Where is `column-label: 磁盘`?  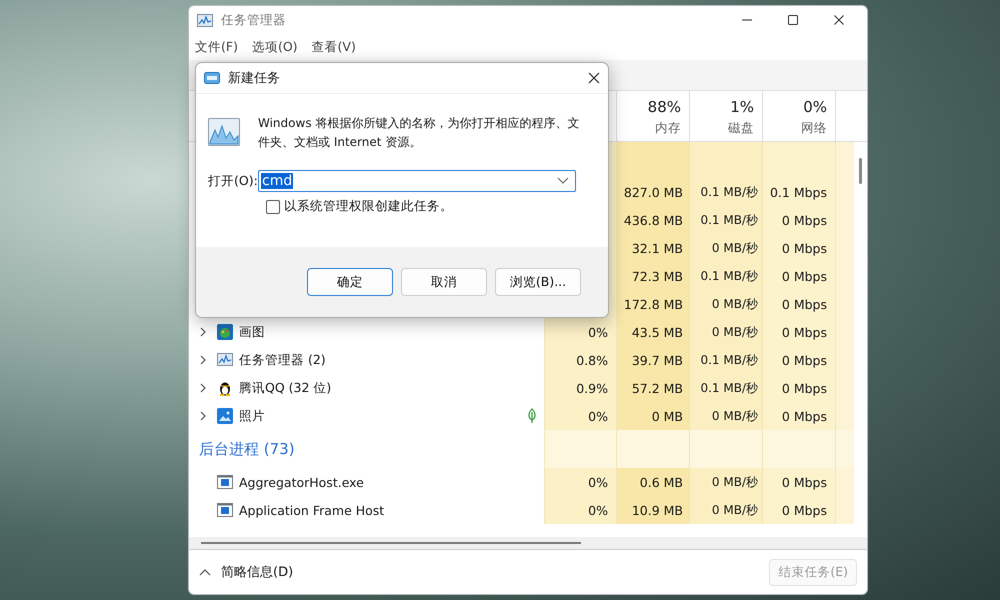 column-label: 磁盘 is located at coordinates (740, 128).